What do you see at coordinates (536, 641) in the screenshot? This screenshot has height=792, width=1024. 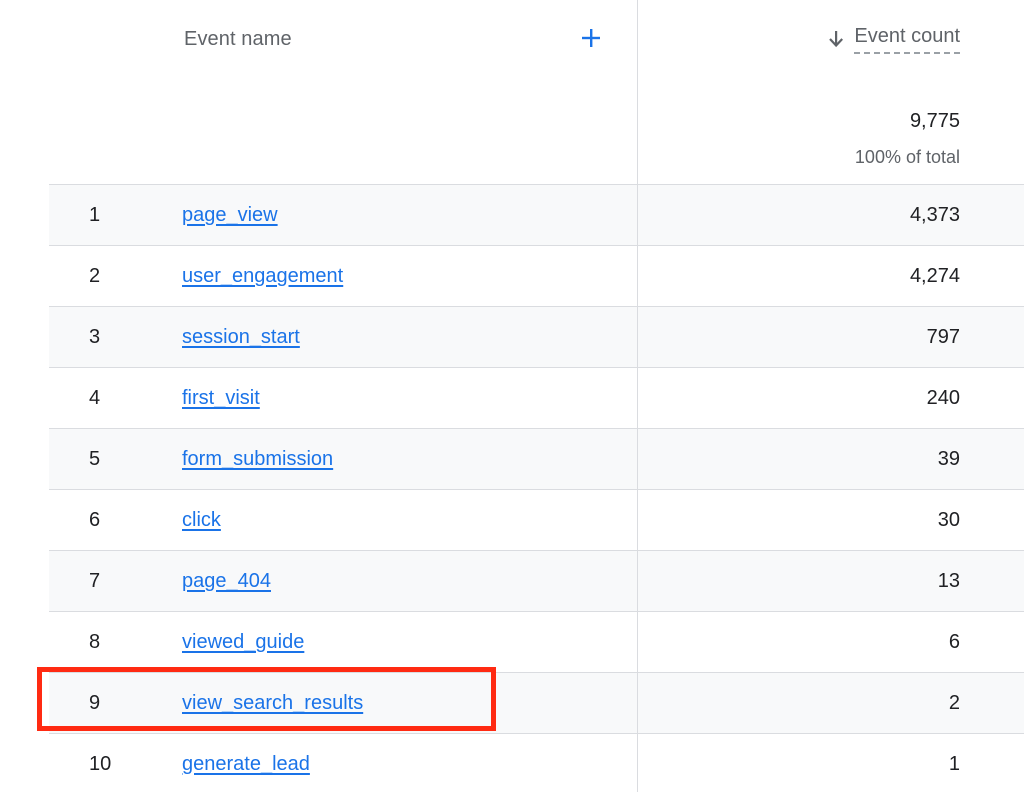 I see `table-row: 8 viewed_guide 6` at bounding box center [536, 641].